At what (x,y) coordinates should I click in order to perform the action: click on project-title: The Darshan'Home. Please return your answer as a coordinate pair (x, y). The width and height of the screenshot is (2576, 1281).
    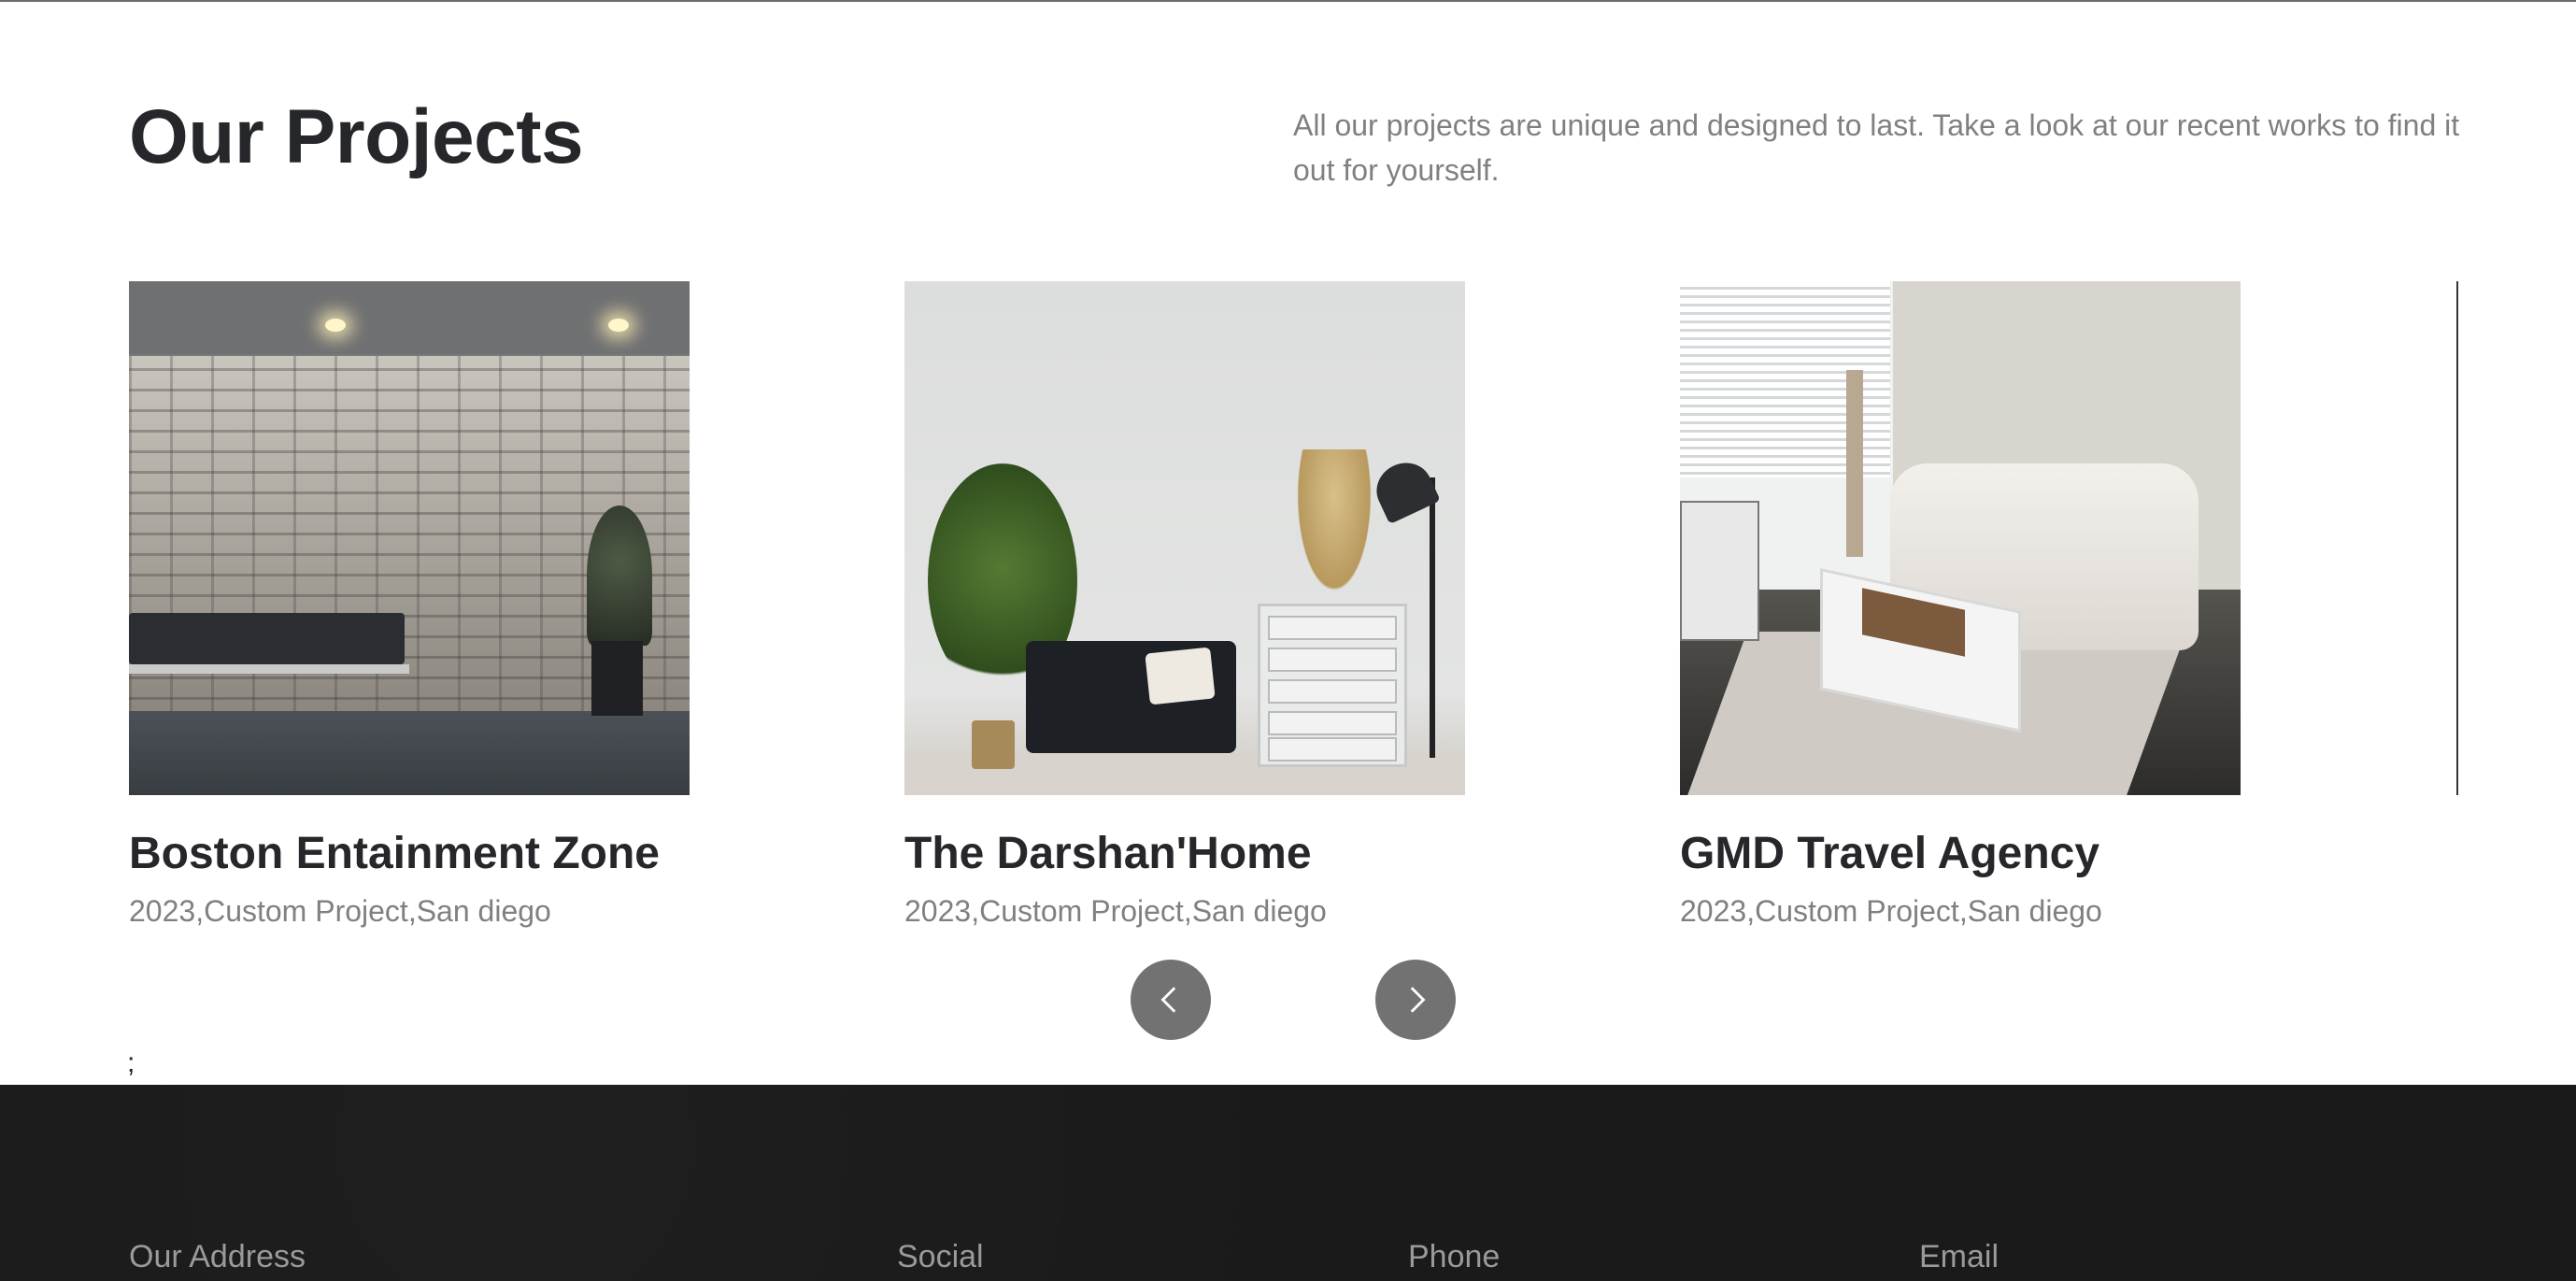
    Looking at the image, I should click on (1231, 854).